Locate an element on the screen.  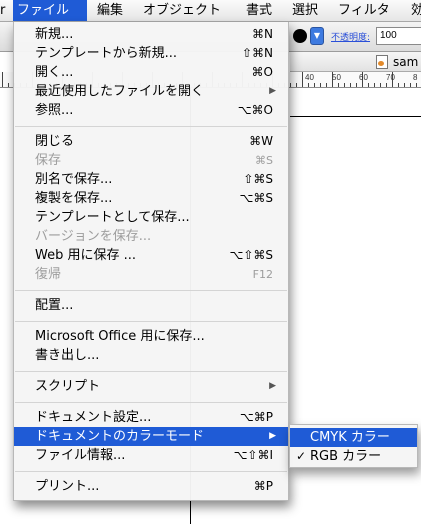
menu-item-shortcut: ⌘S is located at coordinates (264, 160).